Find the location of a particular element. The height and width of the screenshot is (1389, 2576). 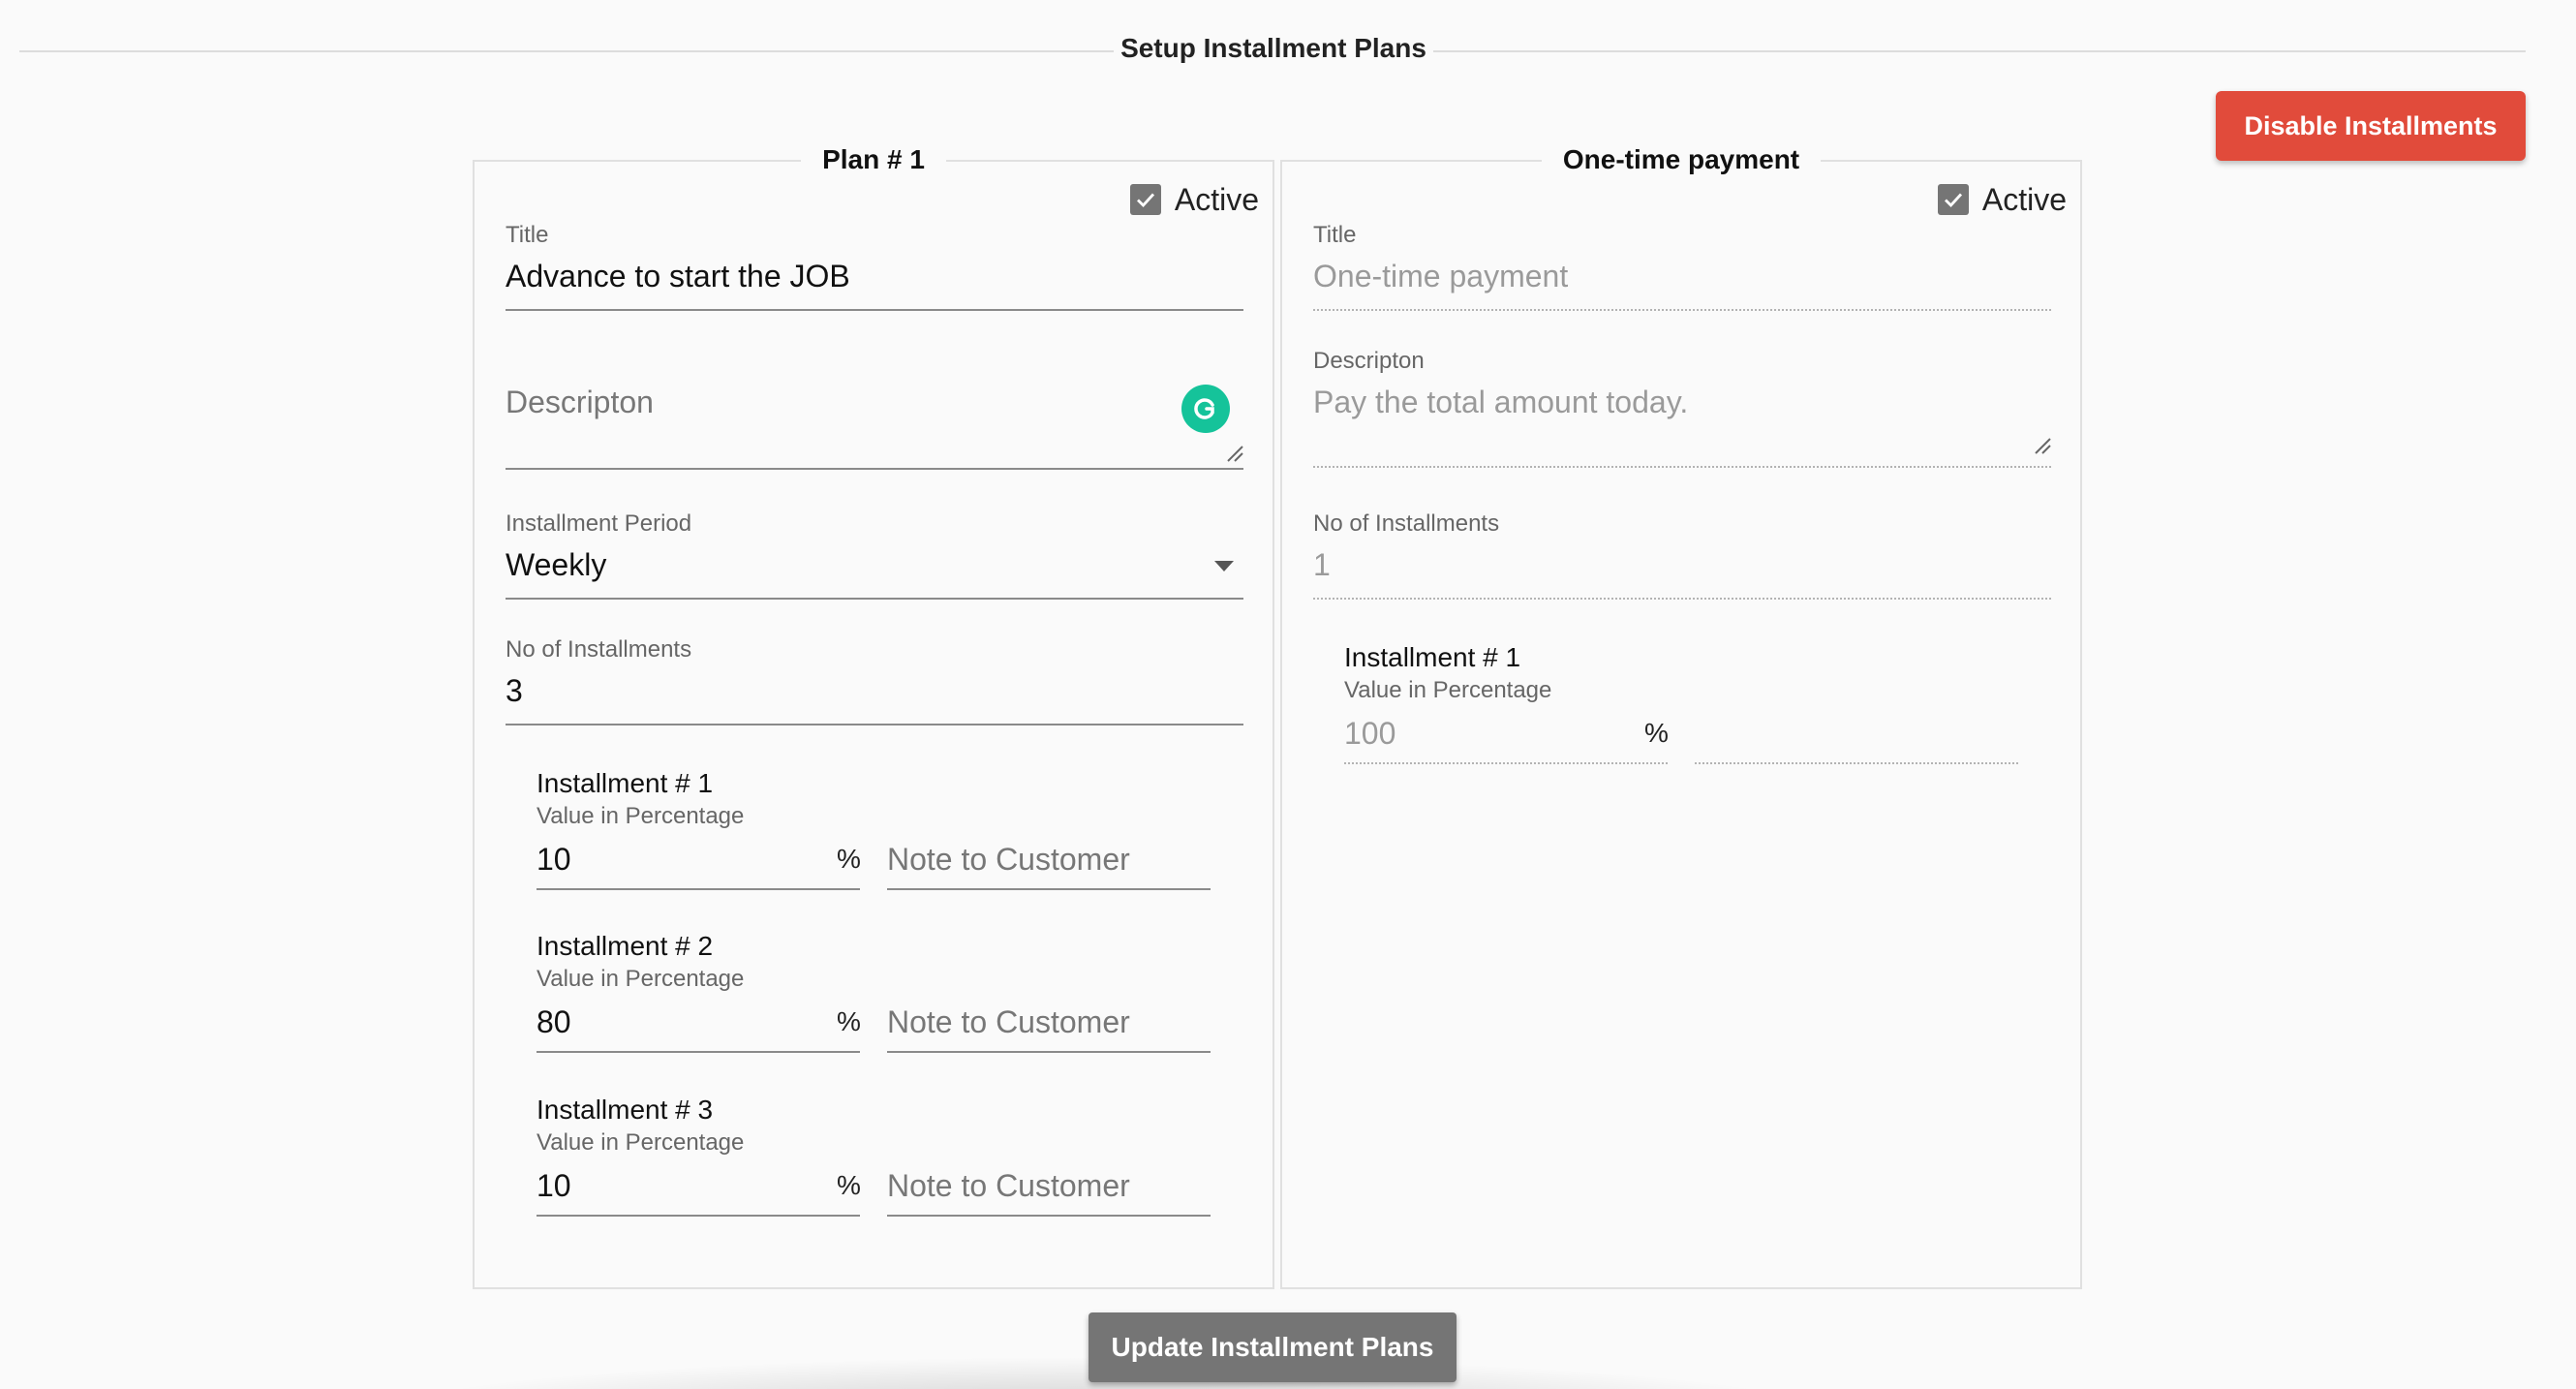

installment-percent-input: 100 is located at coordinates (1370, 734).